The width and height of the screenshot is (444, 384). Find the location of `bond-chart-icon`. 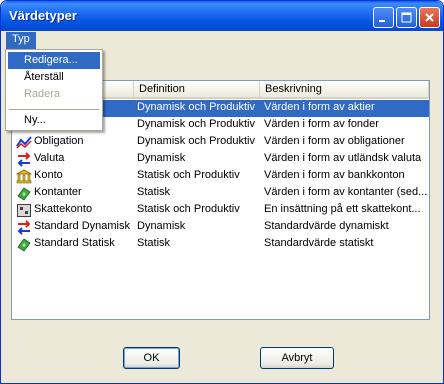

bond-chart-icon is located at coordinates (24, 142).